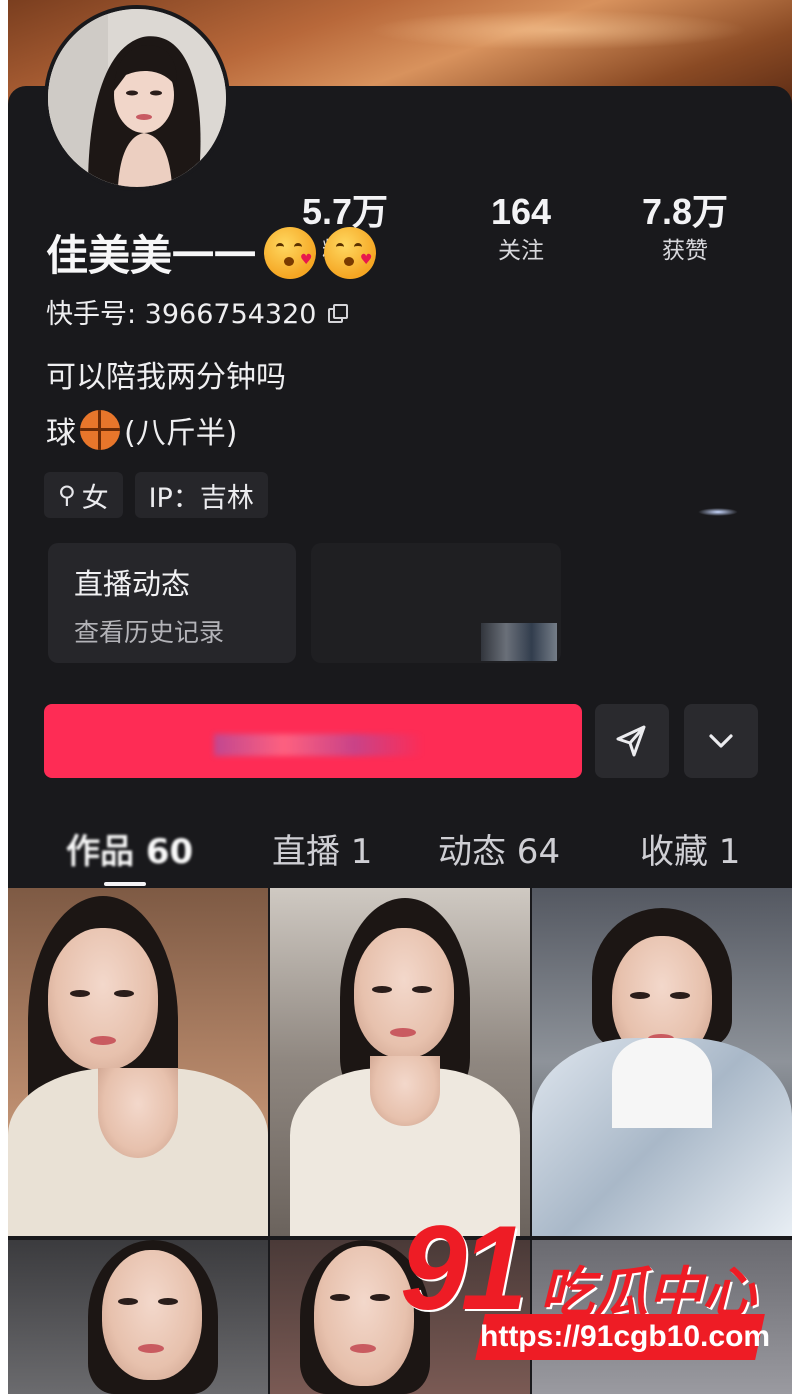 This screenshot has height=1394, width=800. Describe the element at coordinates (129, 848) in the screenshot. I see `tab-works: 作品 60` at that location.